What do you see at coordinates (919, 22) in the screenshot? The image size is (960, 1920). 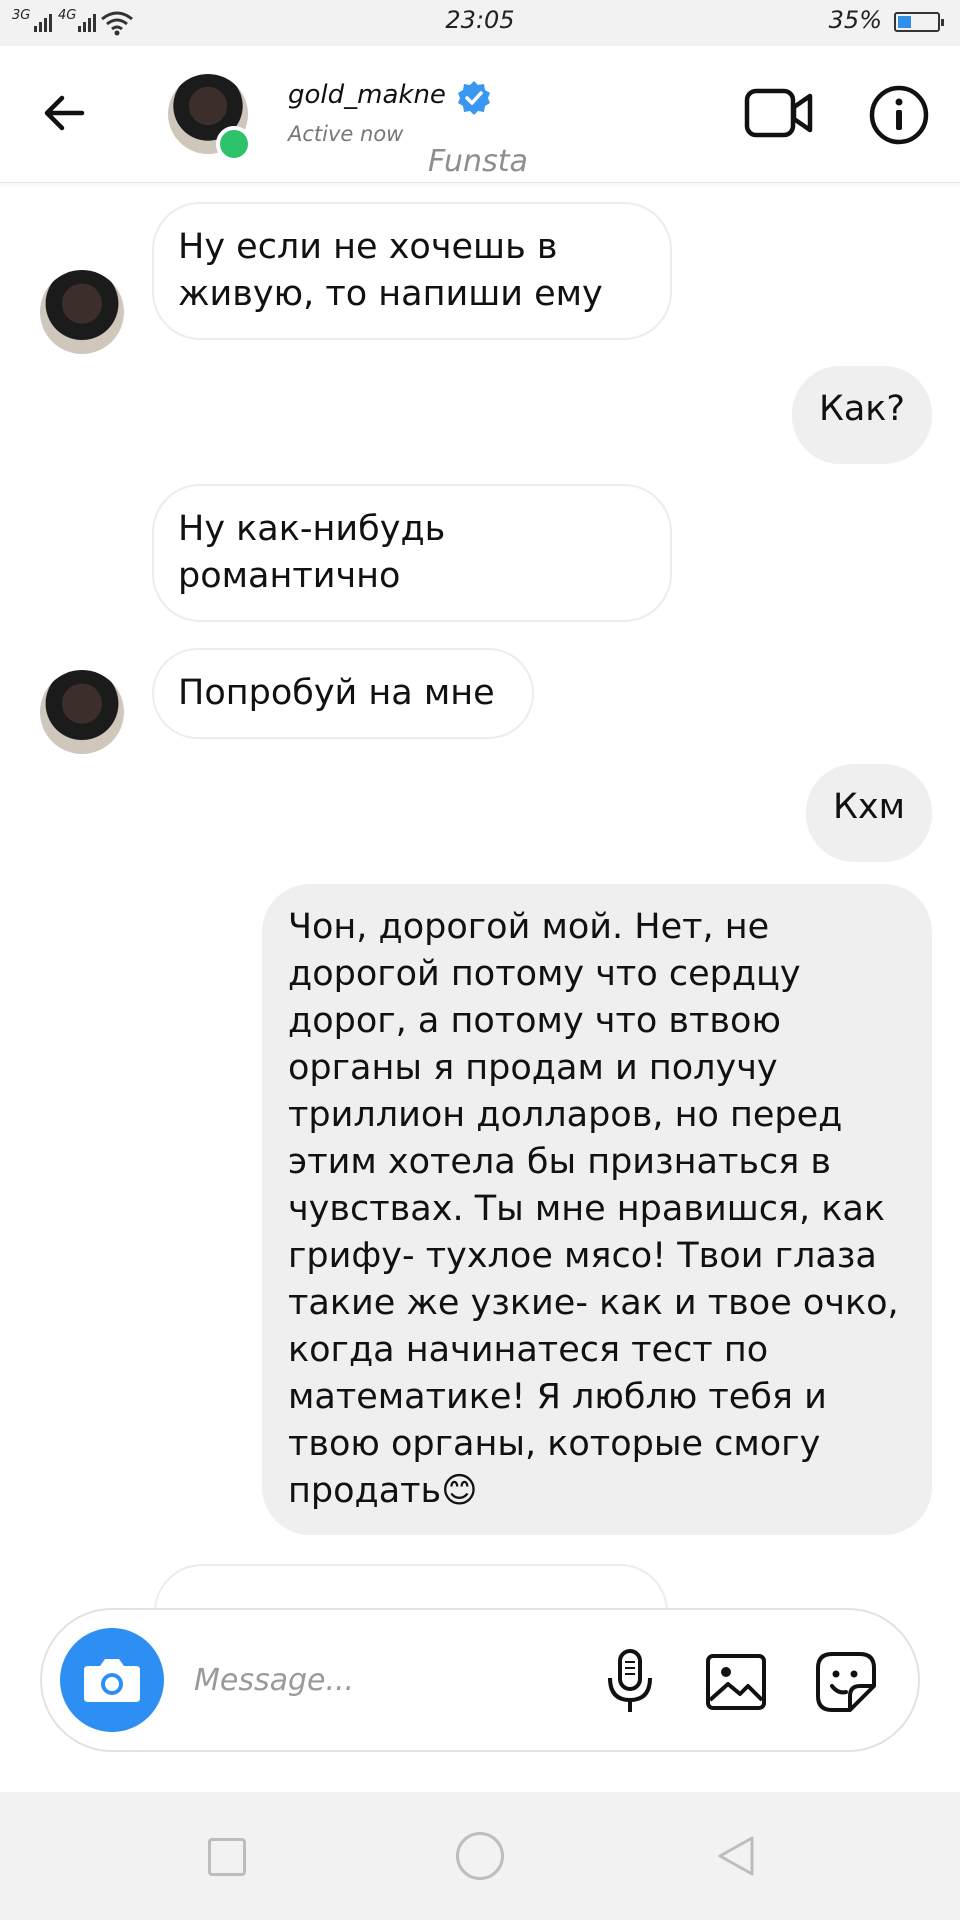 I see `battery-icon` at bounding box center [919, 22].